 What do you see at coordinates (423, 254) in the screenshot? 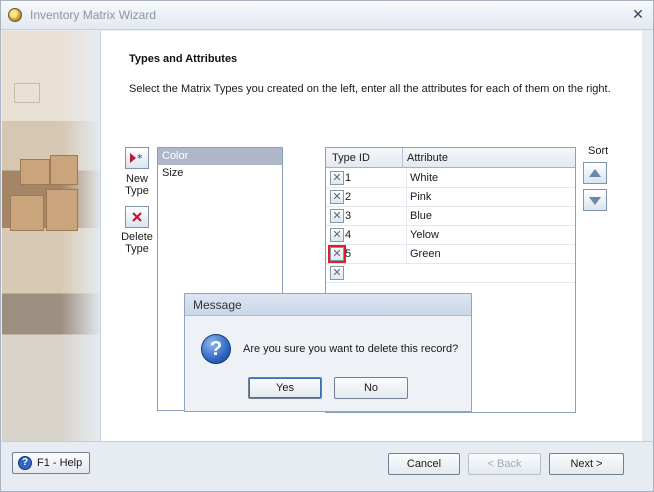
I see `cell-attribute: Green` at bounding box center [423, 254].